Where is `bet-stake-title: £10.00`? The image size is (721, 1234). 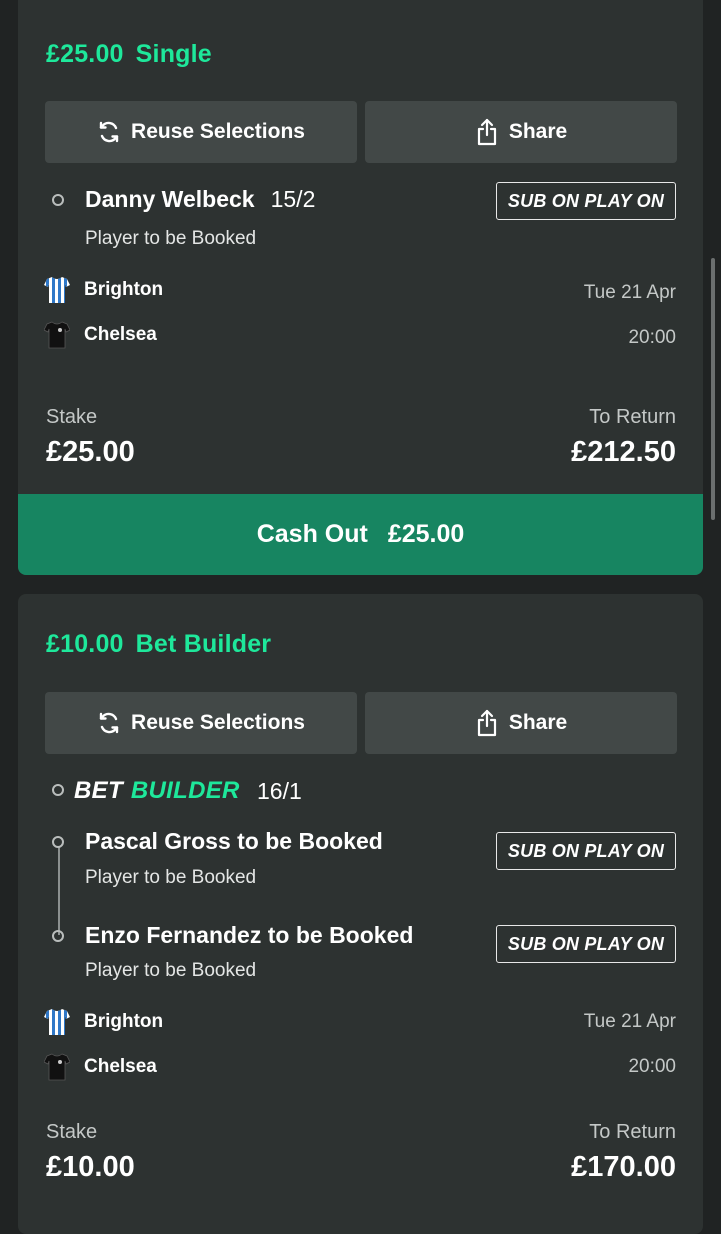 bet-stake-title: £10.00 is located at coordinates (85, 644).